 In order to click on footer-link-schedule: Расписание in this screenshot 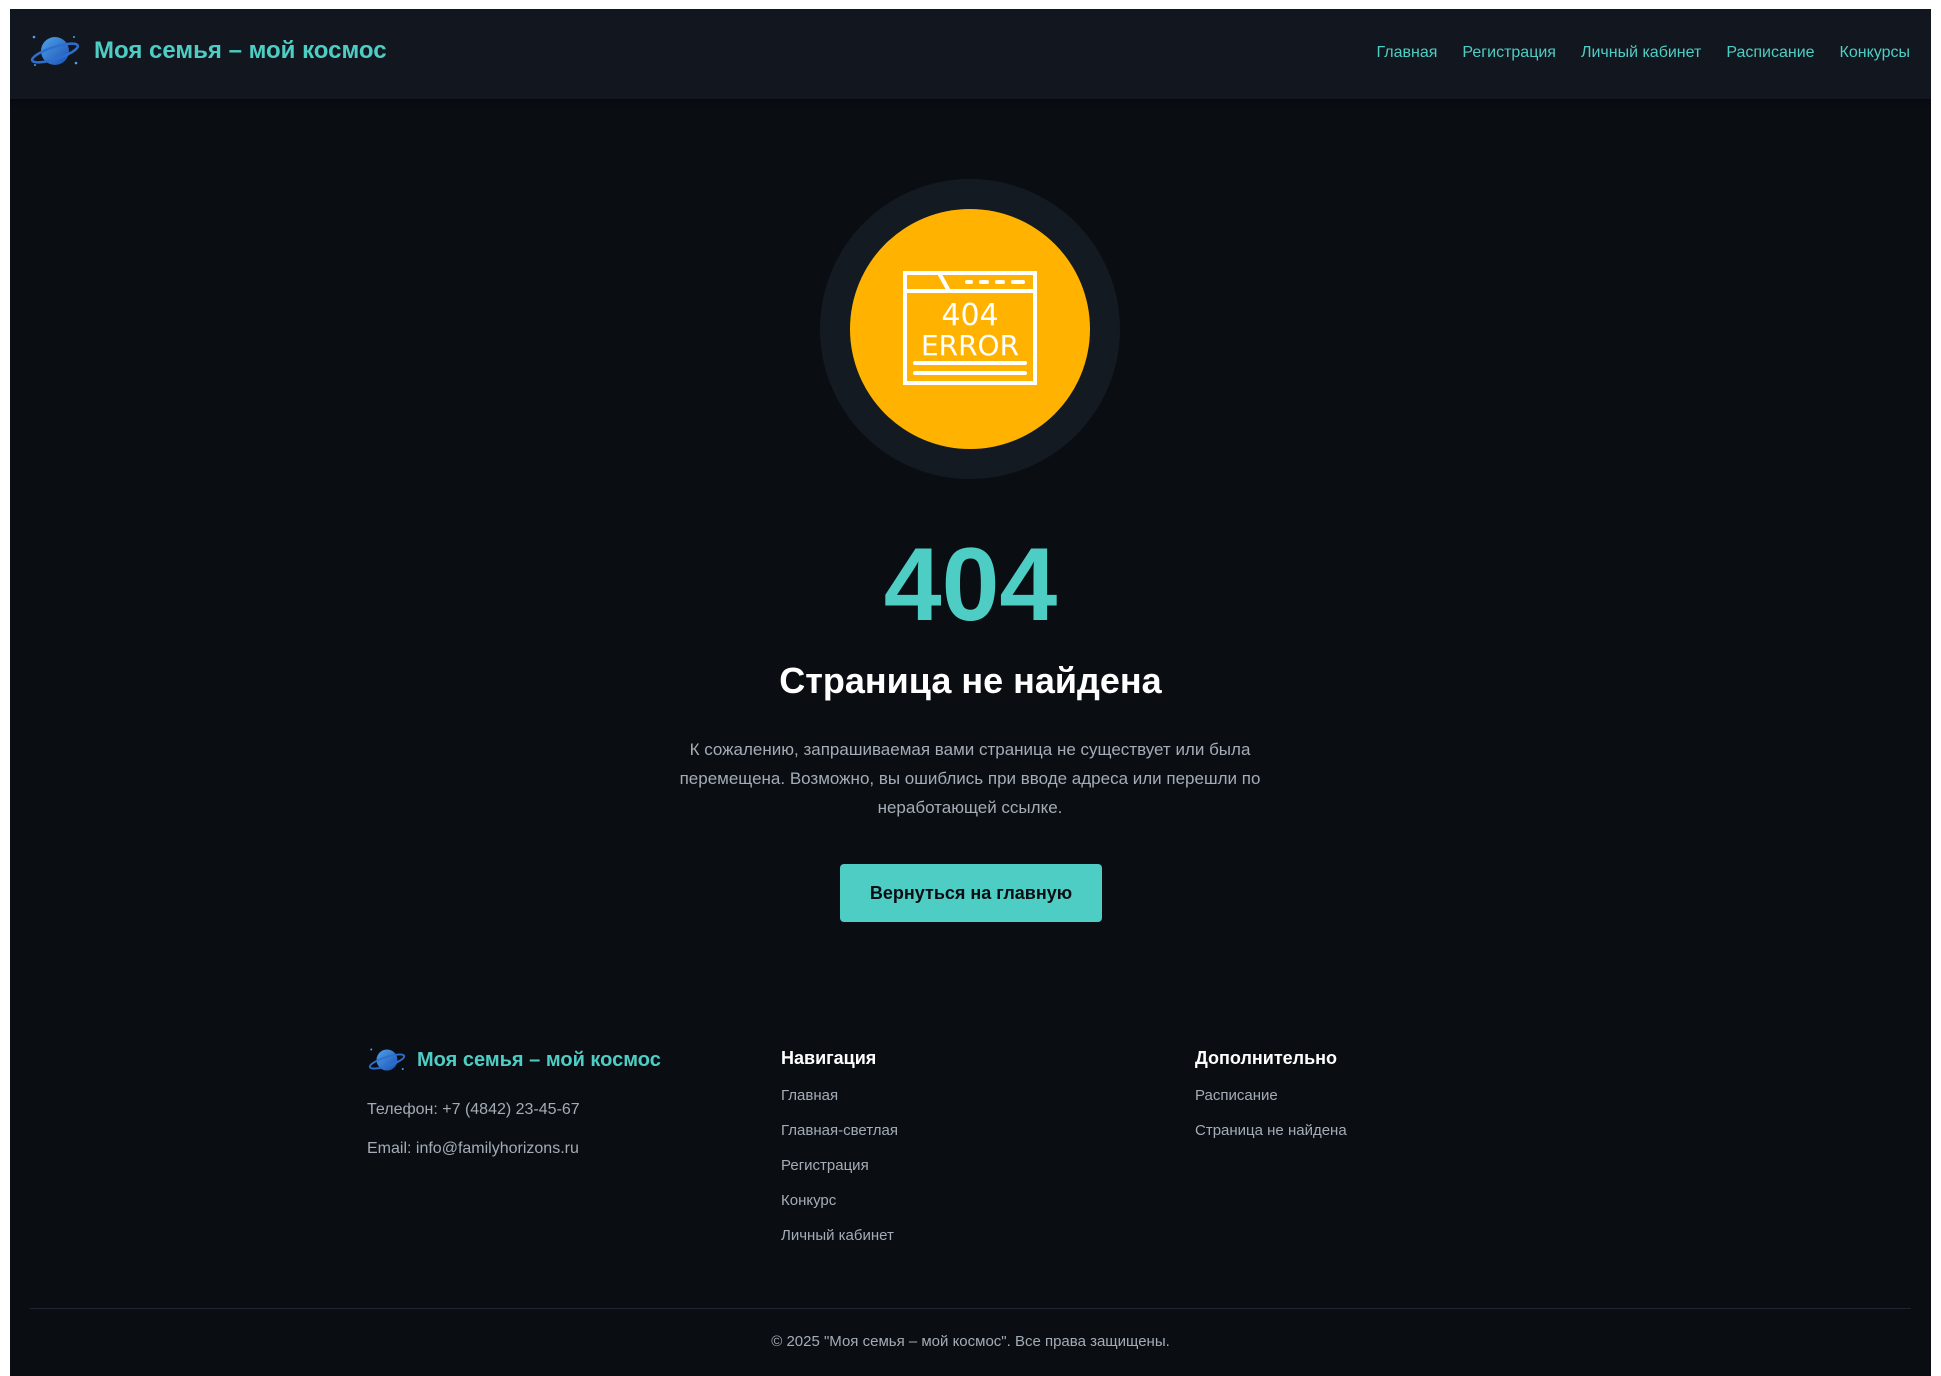, I will do `click(1236, 1095)`.